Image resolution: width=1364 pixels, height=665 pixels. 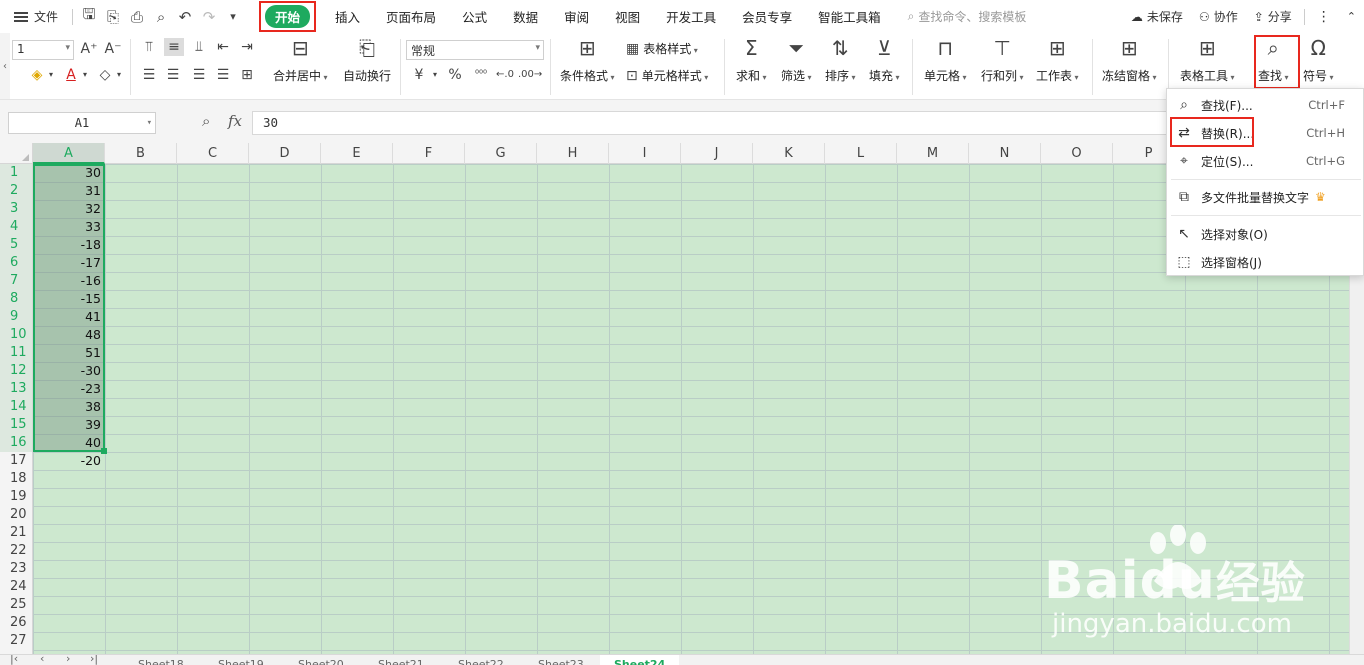 I want to click on font-size-select: 1, so click(x=43, y=50).